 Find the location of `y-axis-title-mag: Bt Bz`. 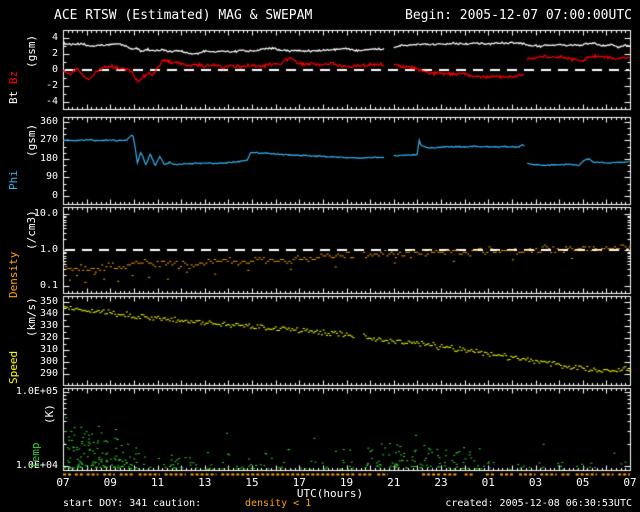

y-axis-title-mag: Bt Bz is located at coordinates (13, 87).